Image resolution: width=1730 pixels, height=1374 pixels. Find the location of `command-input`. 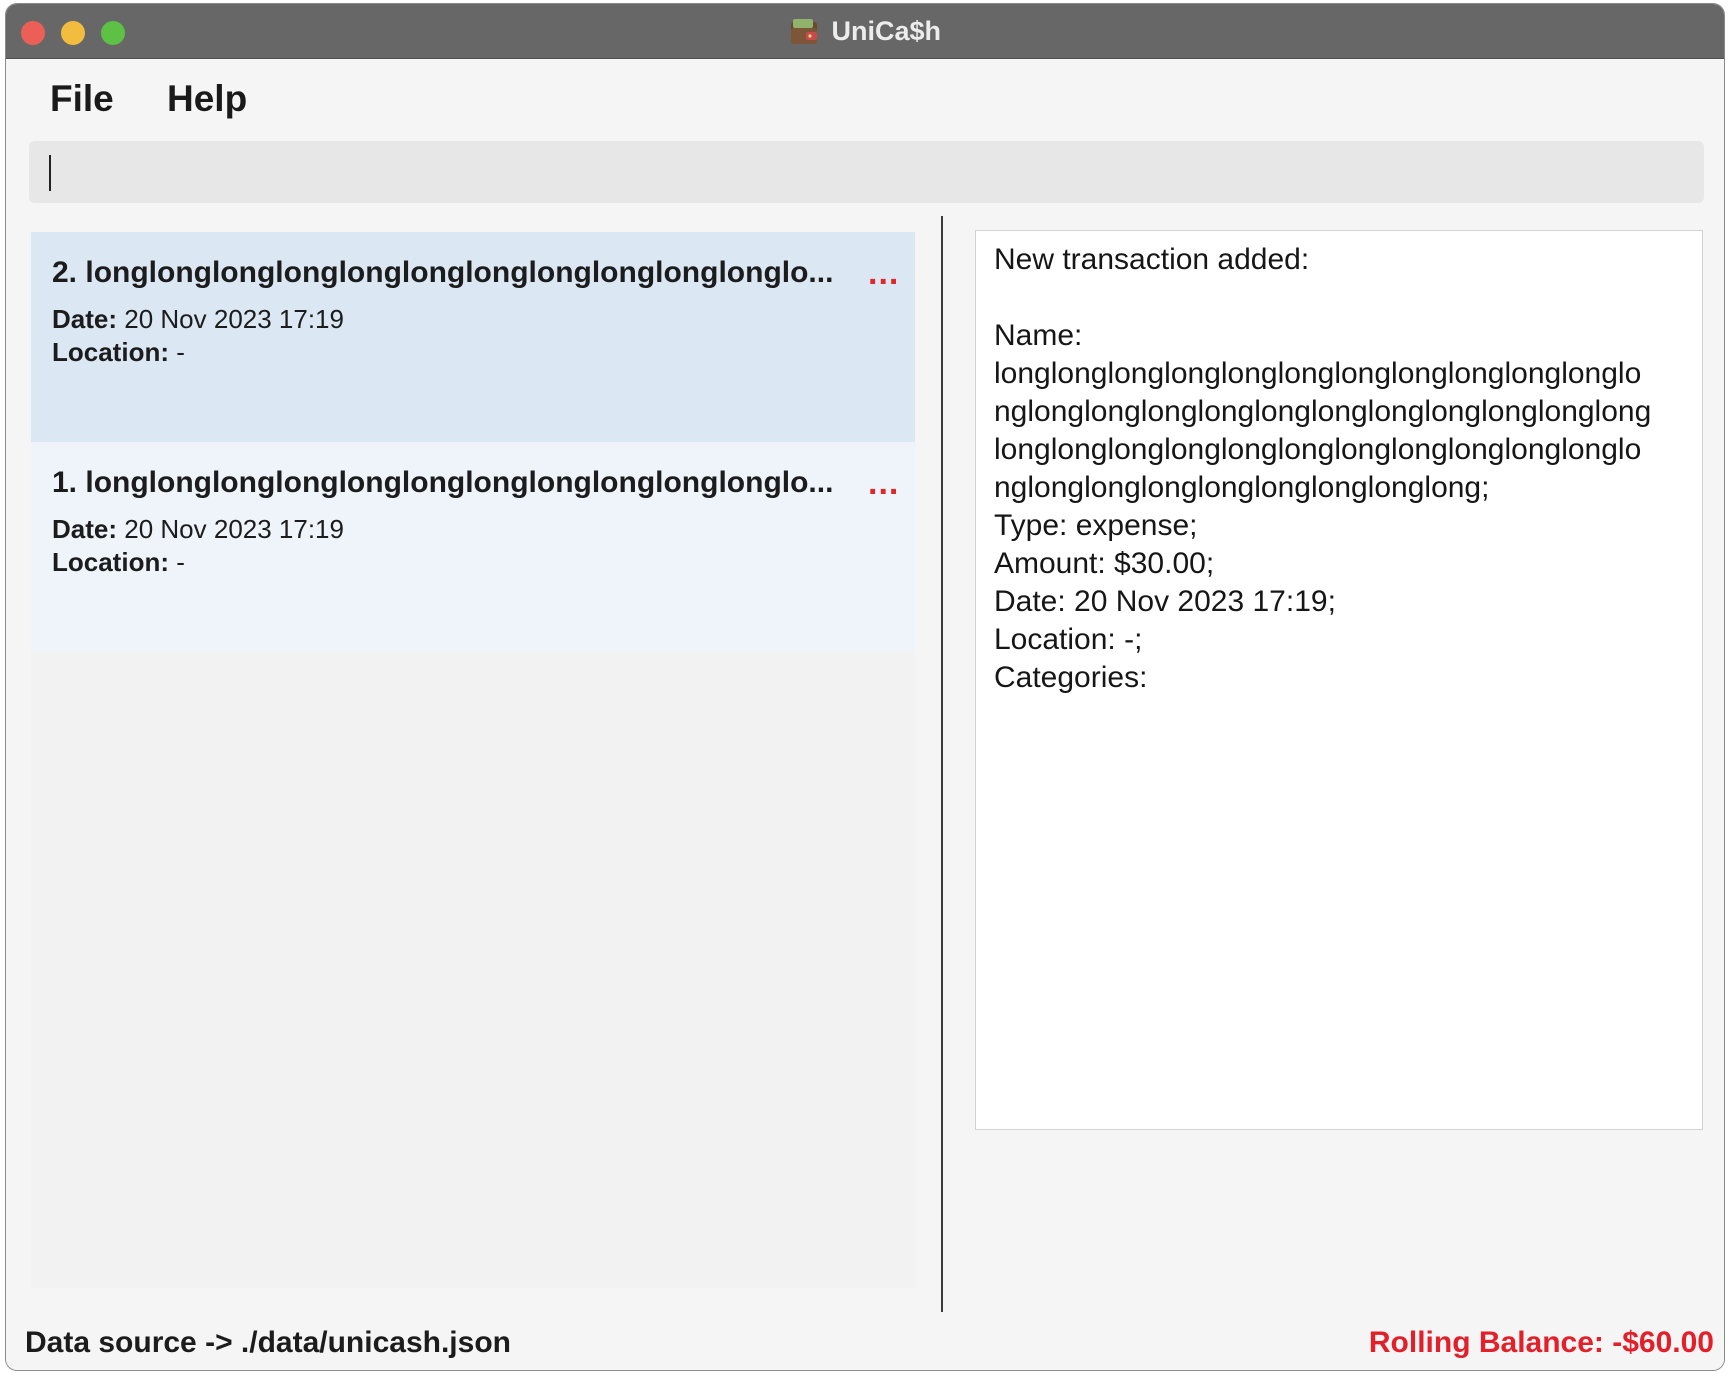

command-input is located at coordinates (866, 172).